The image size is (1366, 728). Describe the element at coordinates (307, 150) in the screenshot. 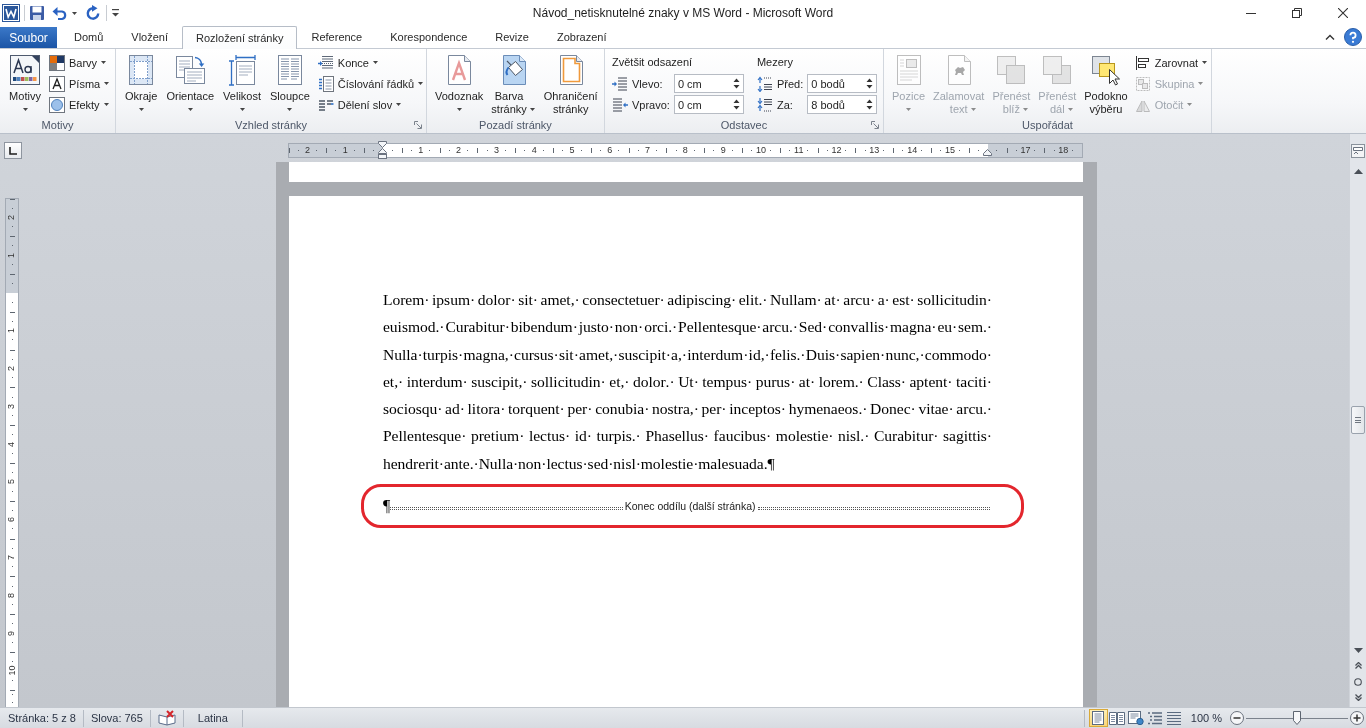

I see `ruler-number: 2` at that location.